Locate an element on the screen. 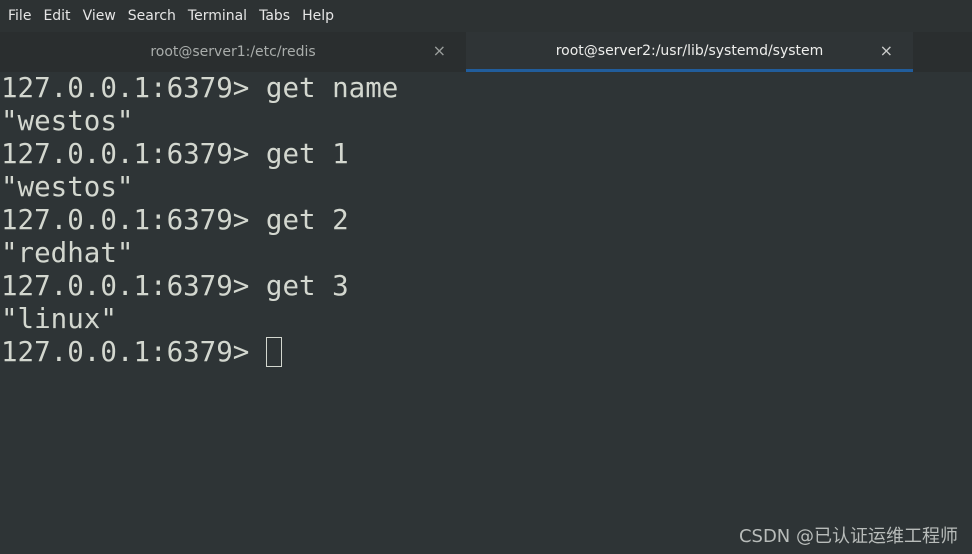  terminal-prompt-line: 127.0.0.1:6379> is located at coordinates (486, 352).